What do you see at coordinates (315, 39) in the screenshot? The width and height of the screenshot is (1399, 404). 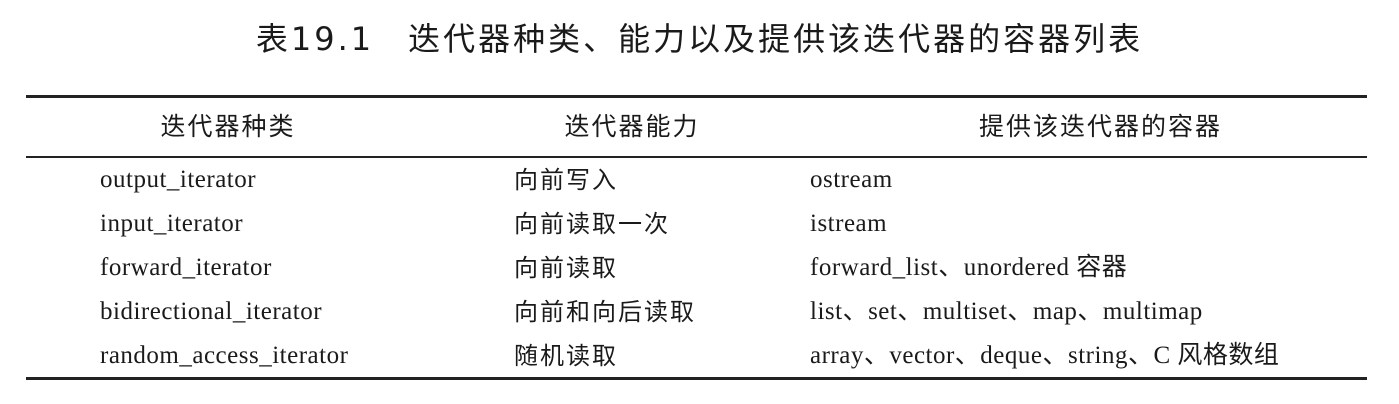 I see `table-number: 表19.1` at bounding box center [315, 39].